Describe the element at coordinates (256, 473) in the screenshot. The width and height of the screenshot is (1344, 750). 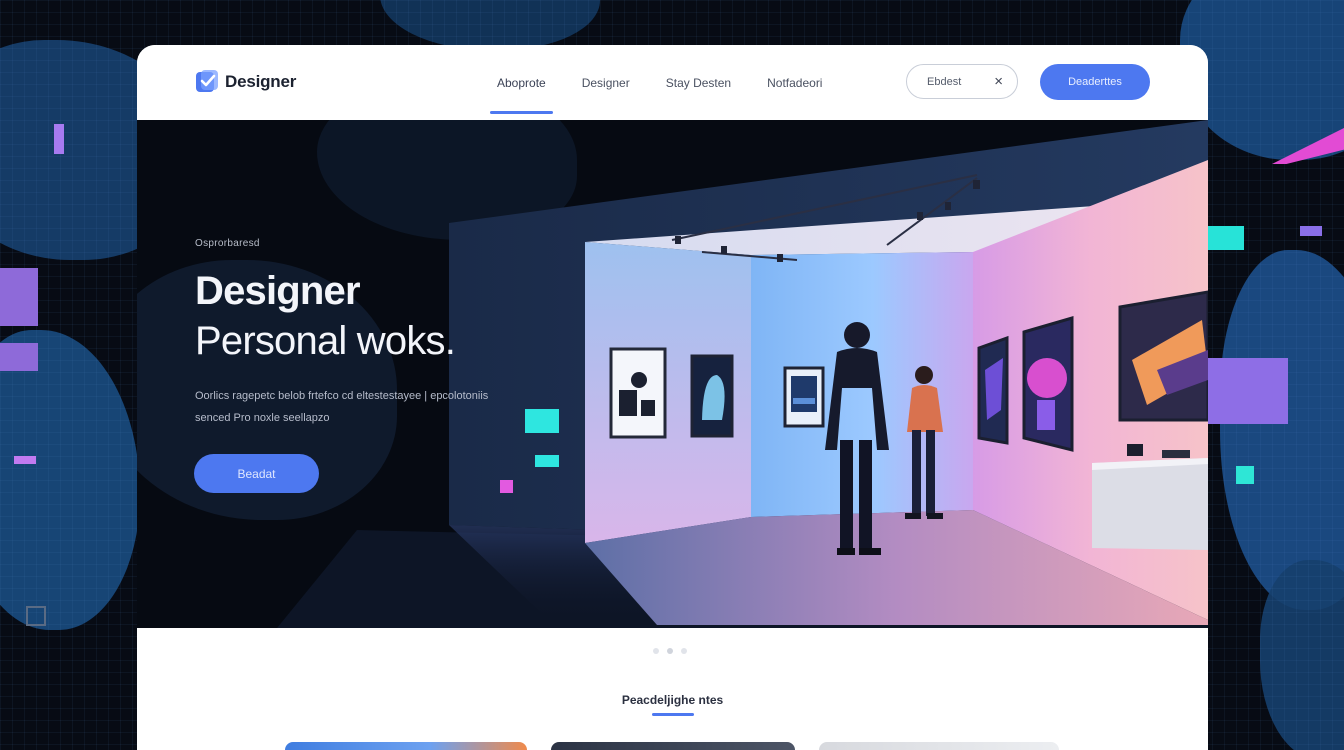
I see `hero-cta-button: Beadat` at that location.